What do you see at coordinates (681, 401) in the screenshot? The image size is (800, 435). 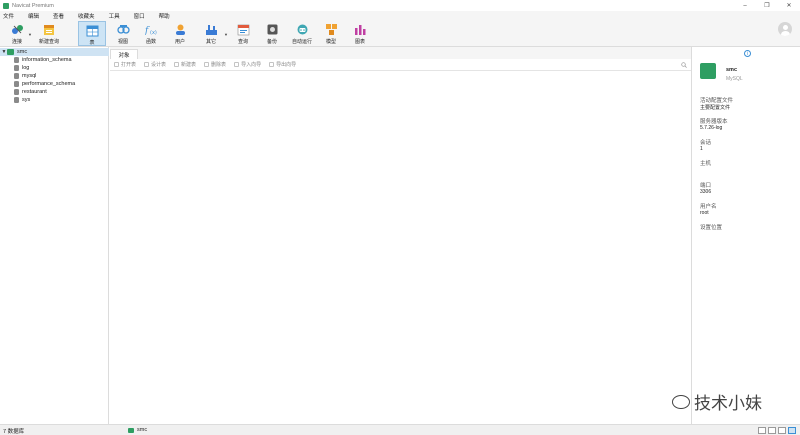 I see `wechat-bubble-icon` at bounding box center [681, 401].